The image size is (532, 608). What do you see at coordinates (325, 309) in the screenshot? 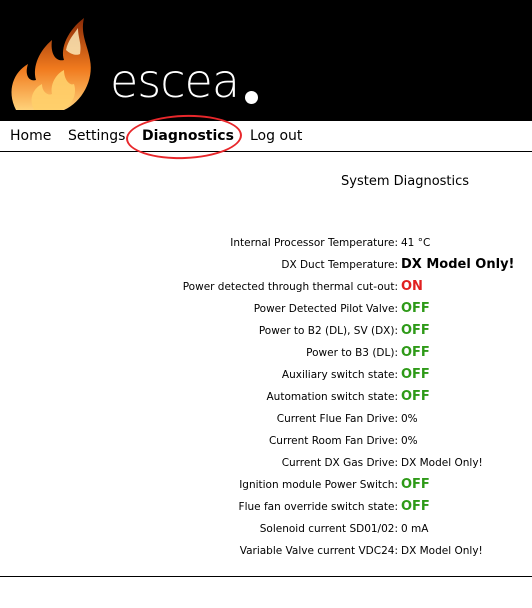
I see `diagnostic-label: Power Detected Pilot Valve:` at bounding box center [325, 309].